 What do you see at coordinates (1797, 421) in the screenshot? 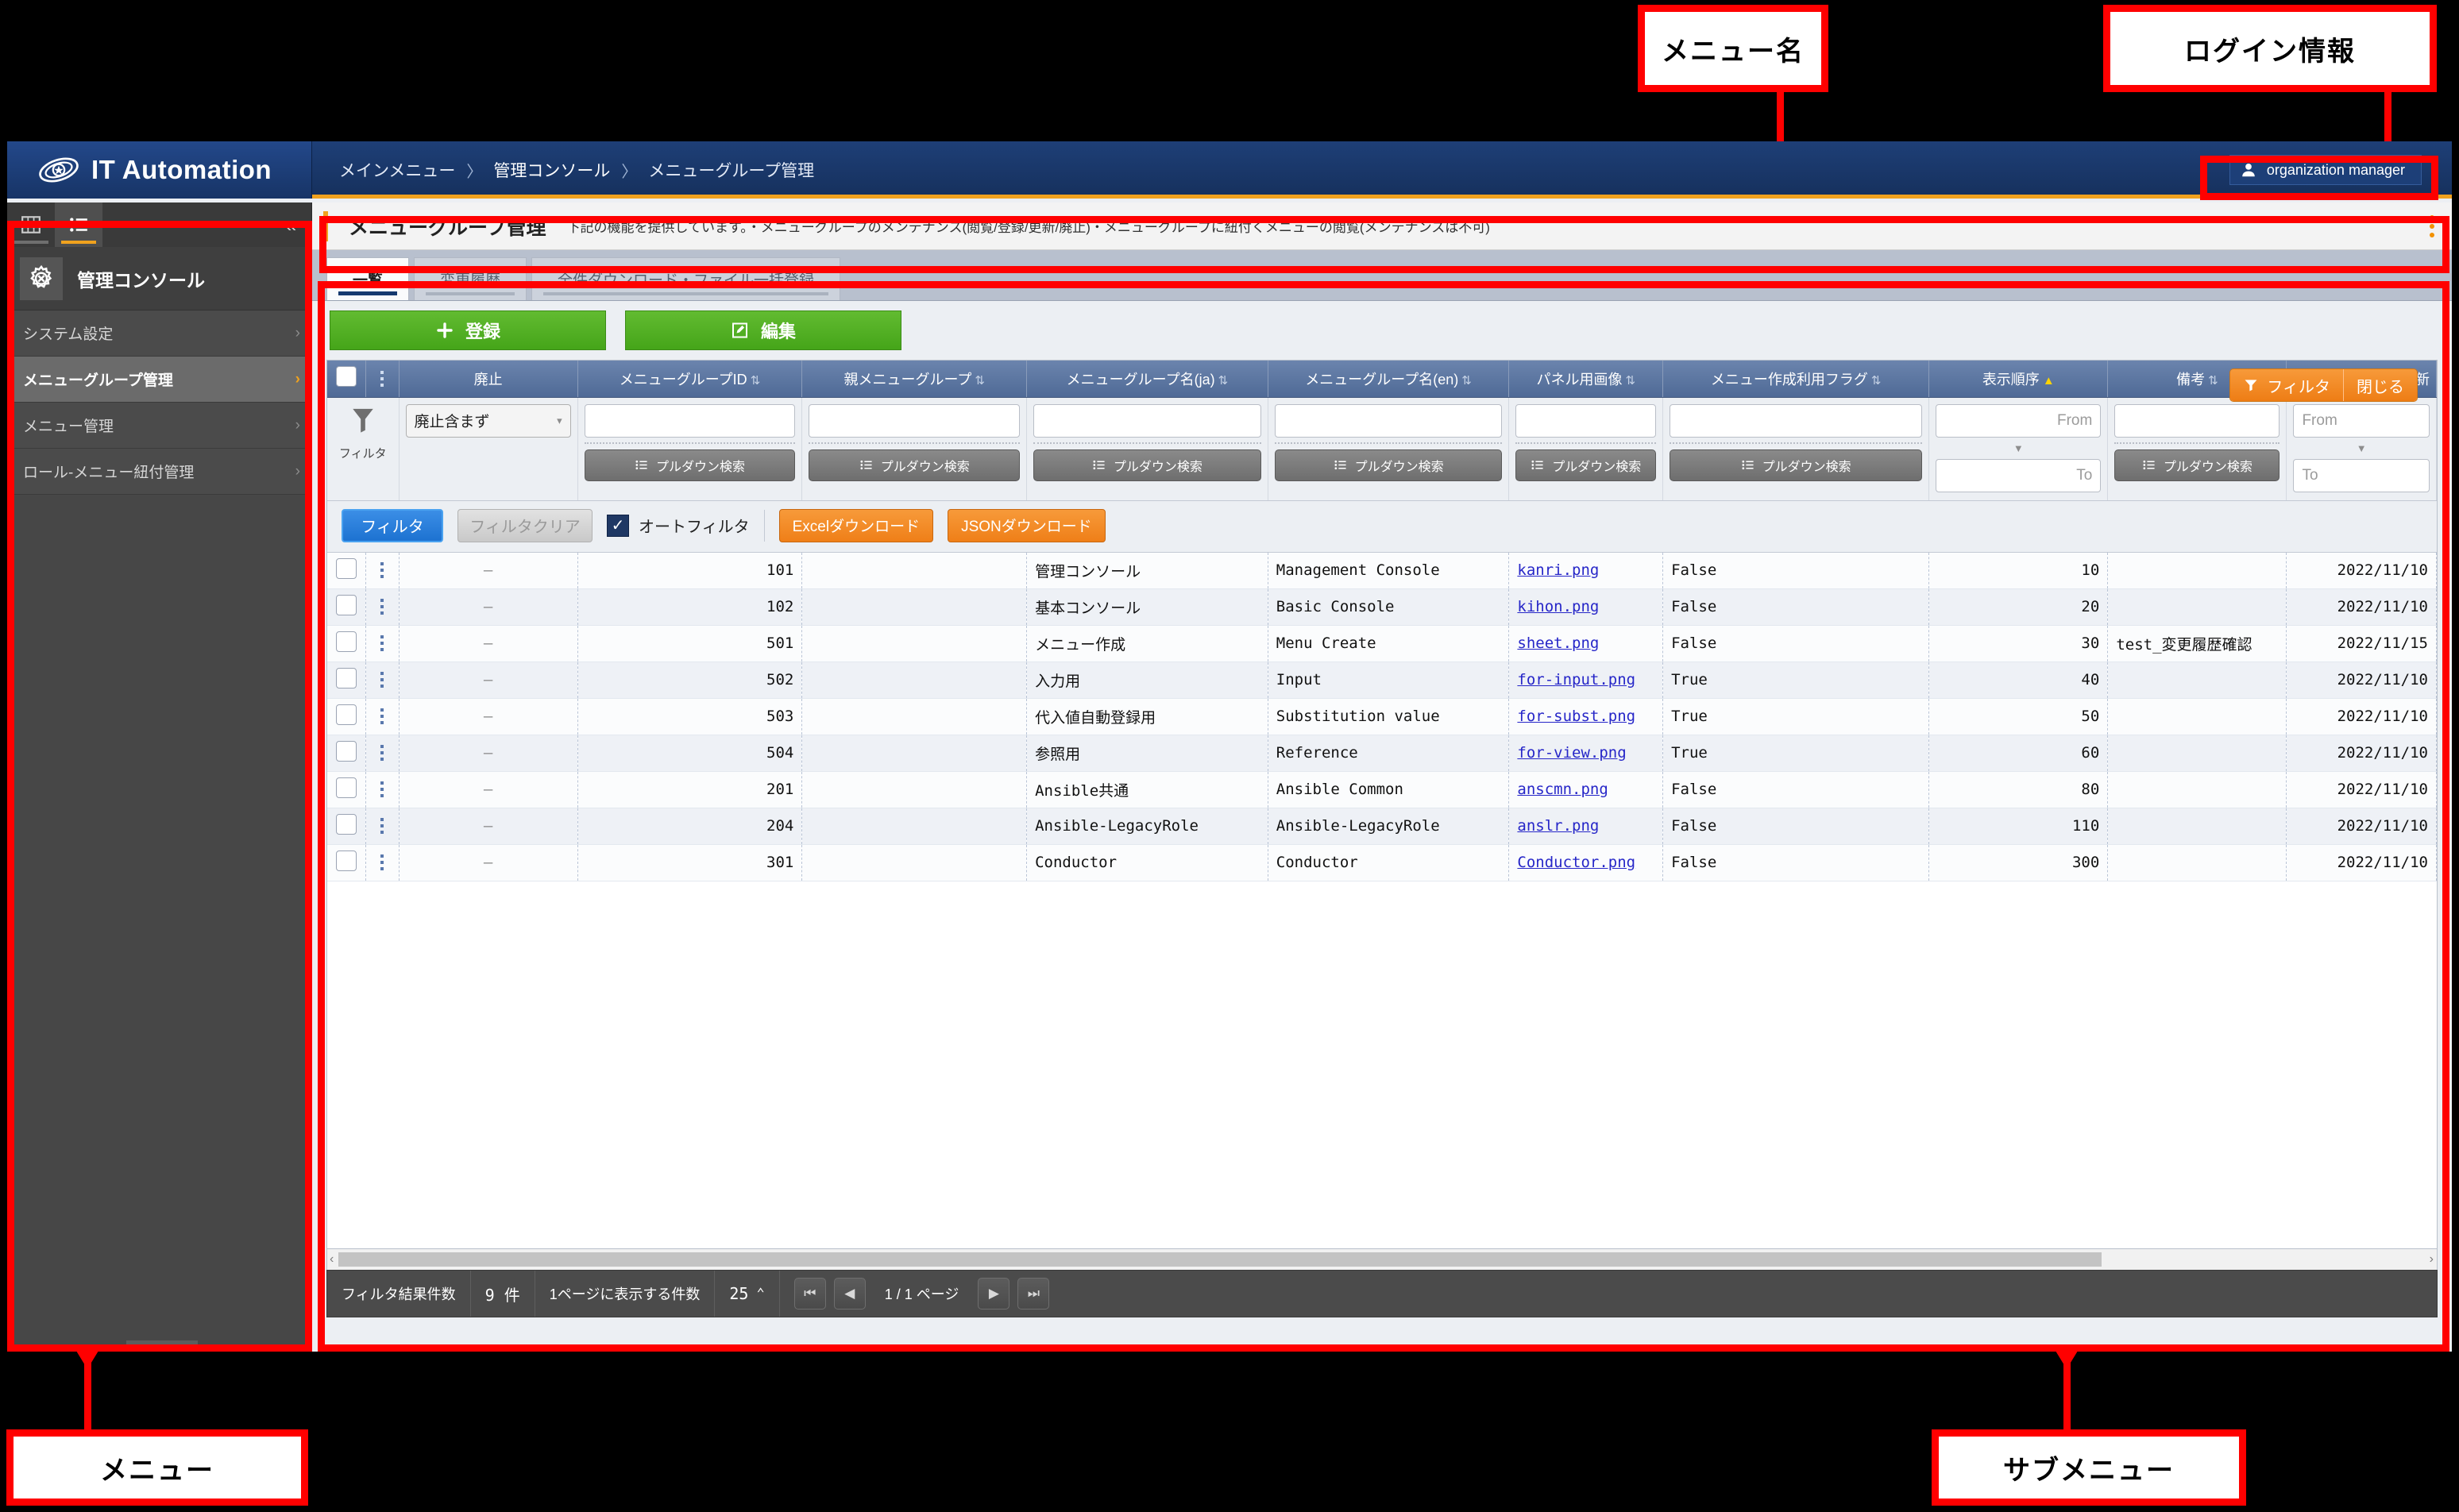
I see `filter-input-menu-create-flag` at bounding box center [1797, 421].